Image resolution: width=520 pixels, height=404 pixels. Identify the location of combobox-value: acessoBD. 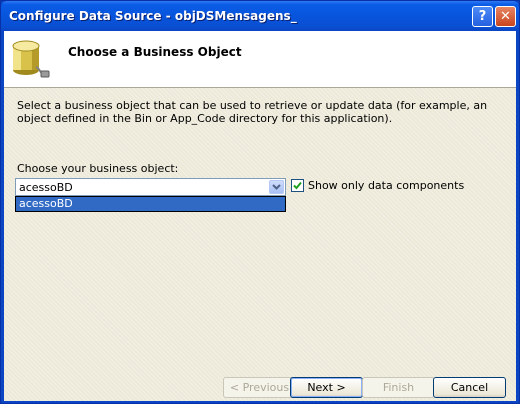
(46, 187).